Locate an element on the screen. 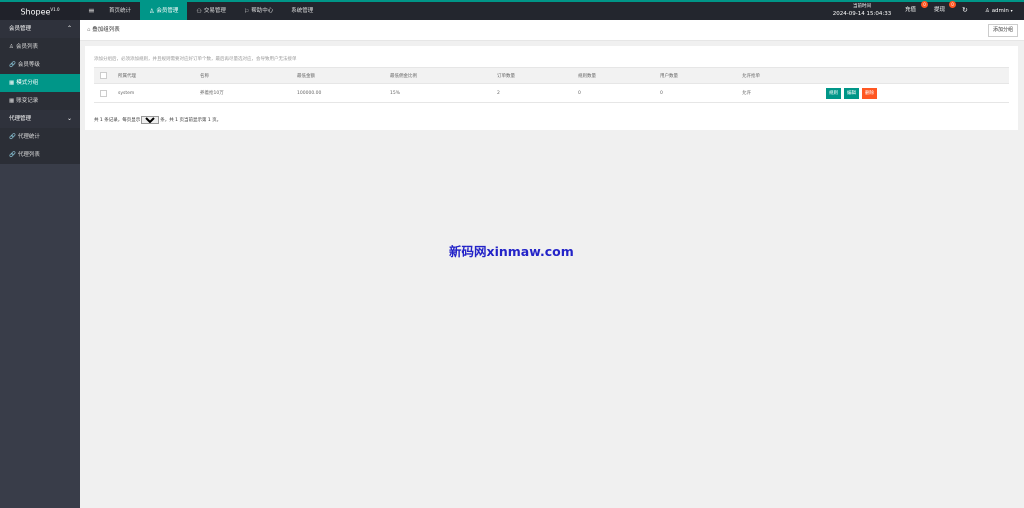 Image resolution: width=1024 pixels, height=508 pixels. breadcrumb: ⌂ 叠加组列表 is located at coordinates (103, 30).